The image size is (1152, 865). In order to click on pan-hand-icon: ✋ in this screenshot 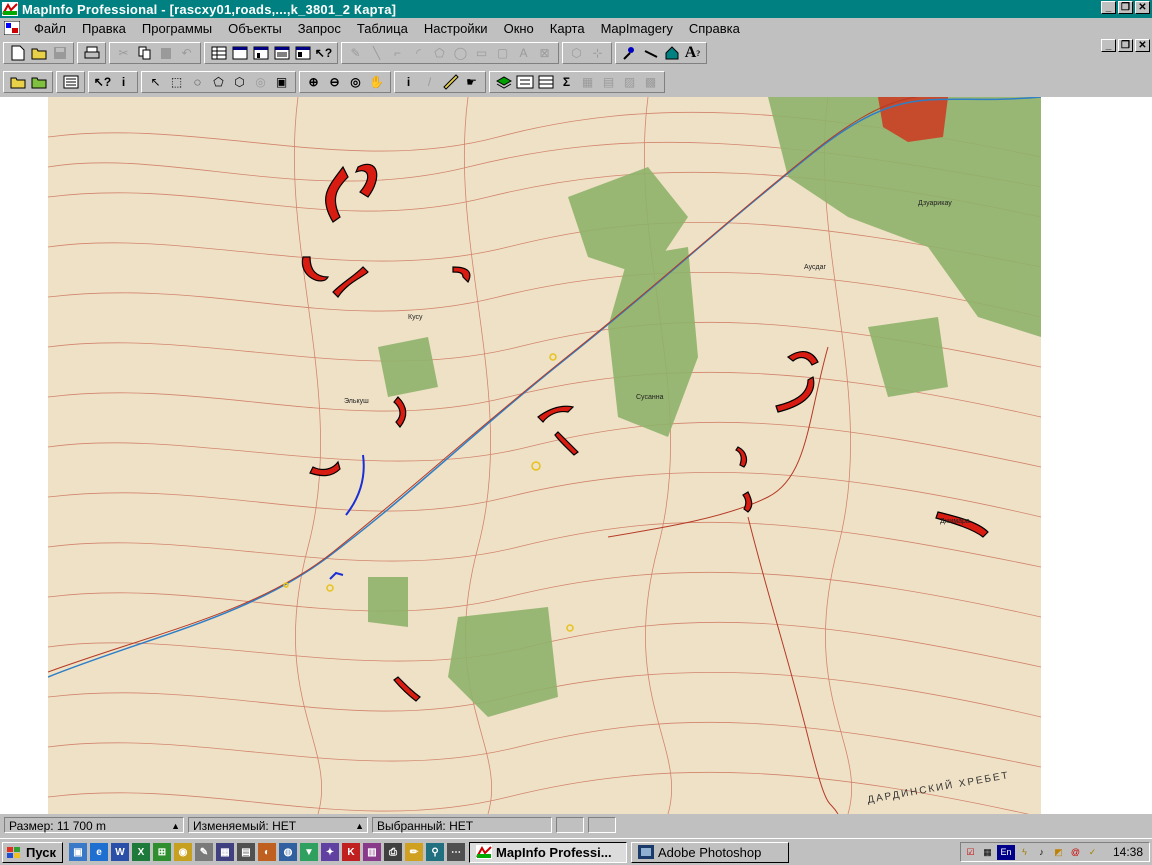, I will do `click(376, 82)`.